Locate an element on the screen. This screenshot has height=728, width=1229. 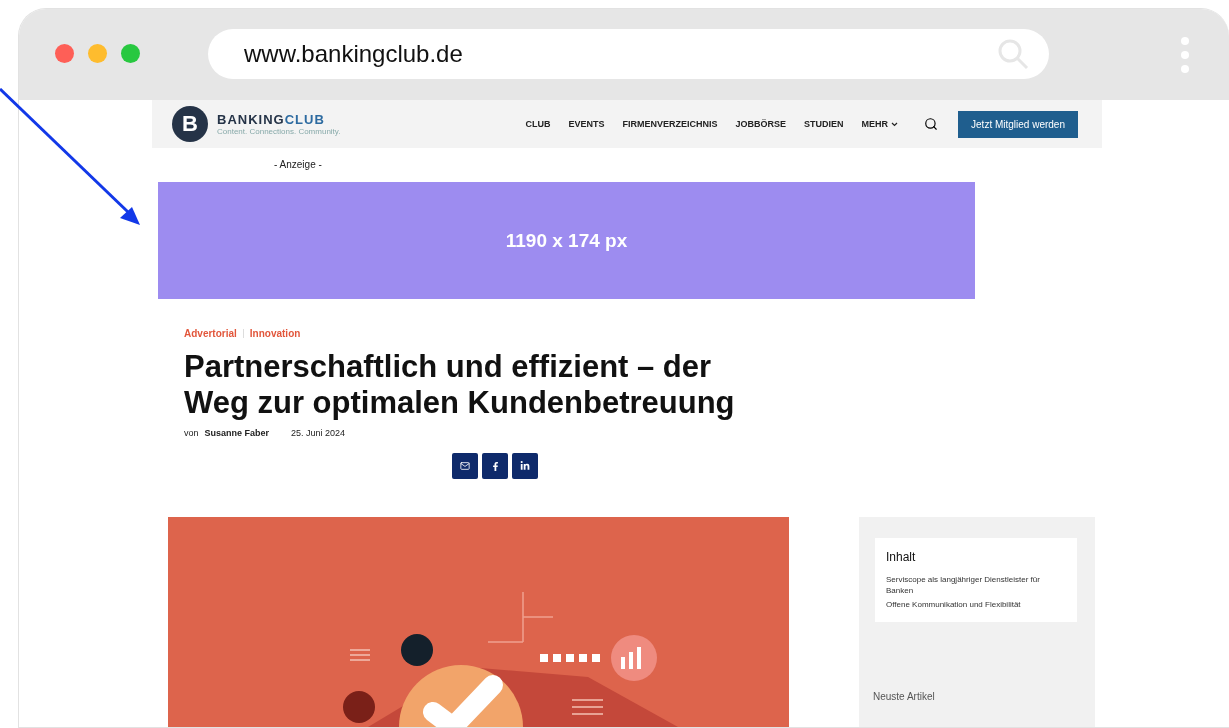
address-field: www.bankingclub.de is located at coordinates (628, 53).